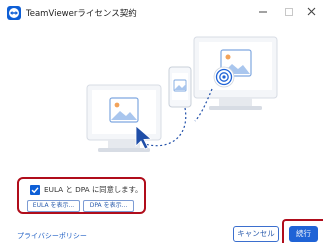 This screenshot has height=243, width=323. Describe the element at coordinates (312, 12) in the screenshot. I see `close-icon` at that location.